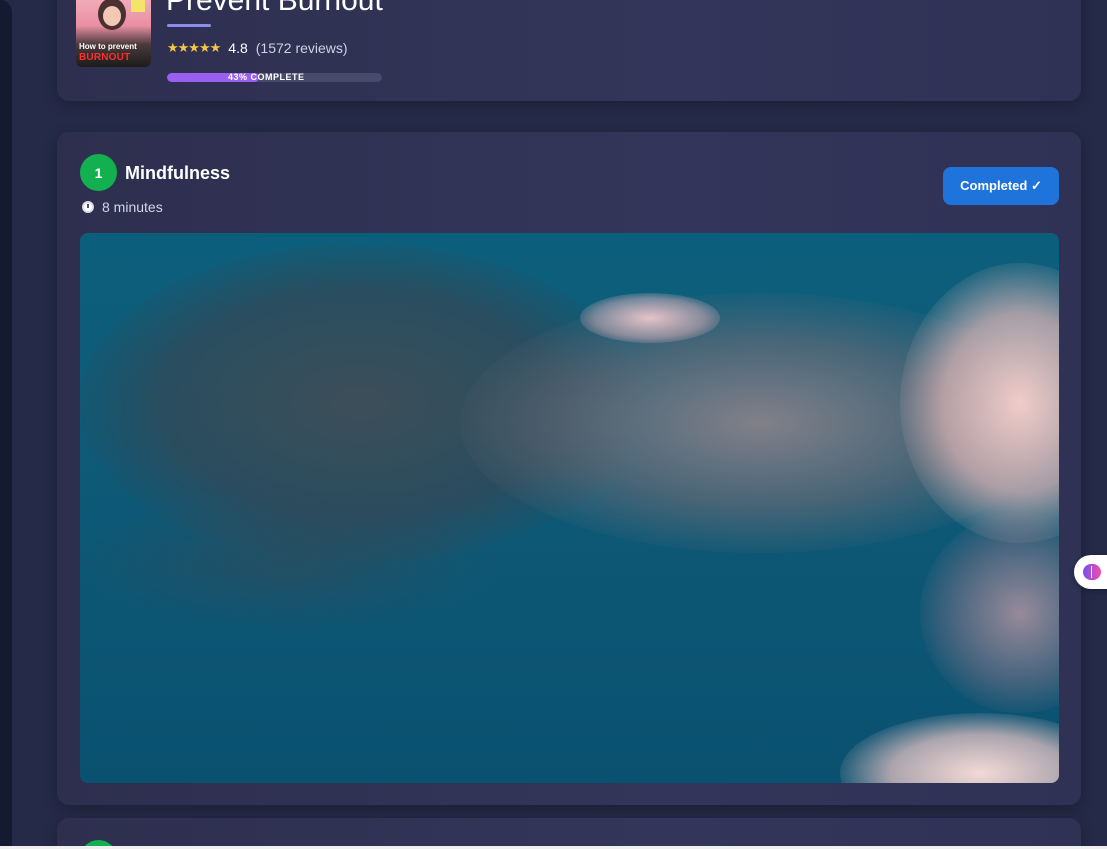 Image resolution: width=1107 pixels, height=849 pixels. I want to click on lesson-duration: 8 minutes, so click(122, 207).